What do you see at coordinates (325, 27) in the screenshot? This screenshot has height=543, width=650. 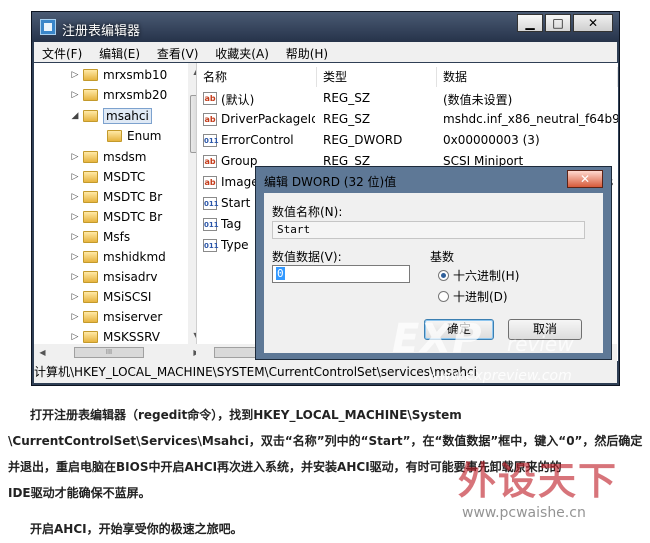 I see `title-bar: 注册表编辑器 ▁ □ ✕` at bounding box center [325, 27].